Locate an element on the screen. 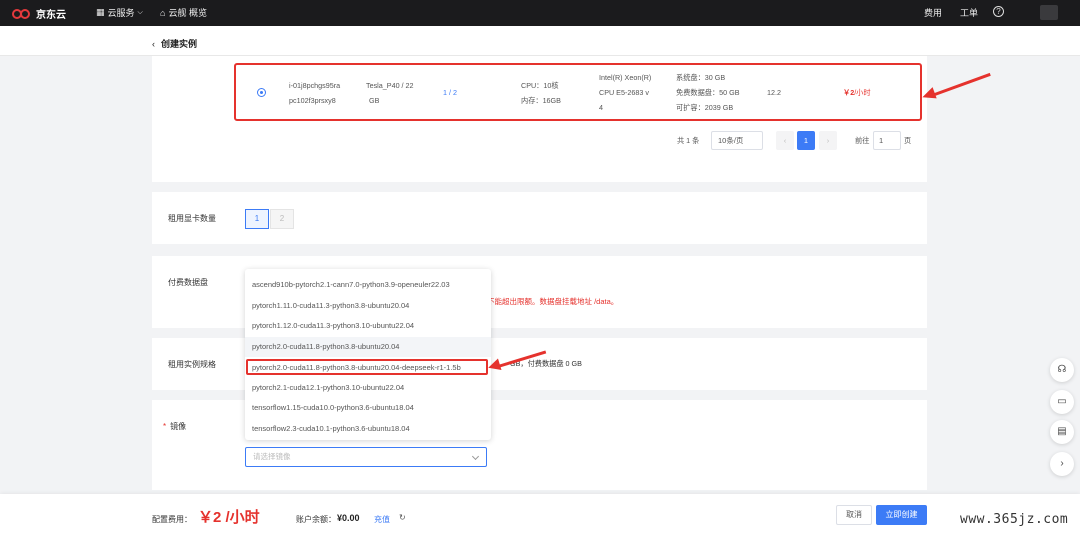 The image size is (1080, 537). price-unit: /小时 is located at coordinates (862, 92).